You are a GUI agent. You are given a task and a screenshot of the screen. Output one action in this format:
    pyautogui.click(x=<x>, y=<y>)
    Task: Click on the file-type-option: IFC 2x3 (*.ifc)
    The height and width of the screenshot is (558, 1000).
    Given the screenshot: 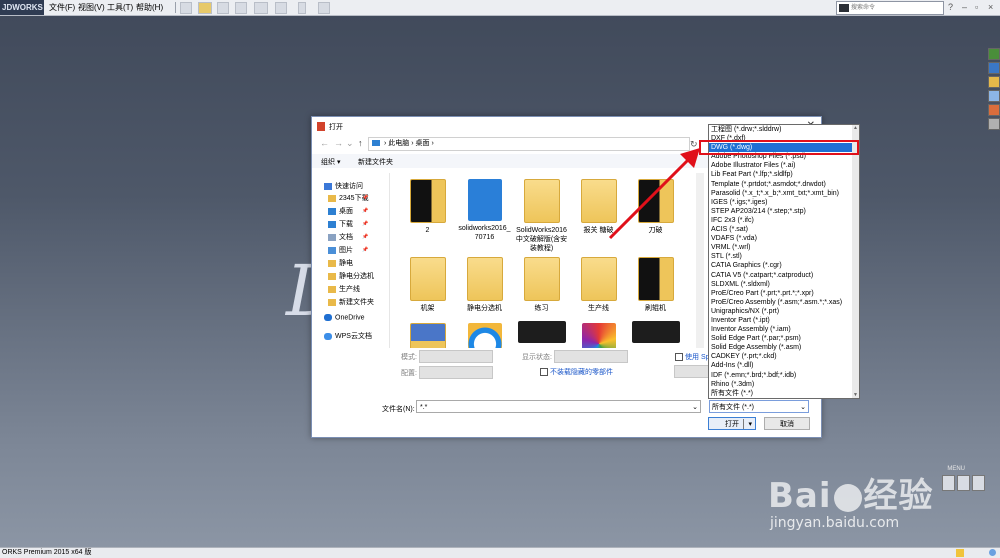 What is the action you would take?
    pyautogui.click(x=784, y=220)
    